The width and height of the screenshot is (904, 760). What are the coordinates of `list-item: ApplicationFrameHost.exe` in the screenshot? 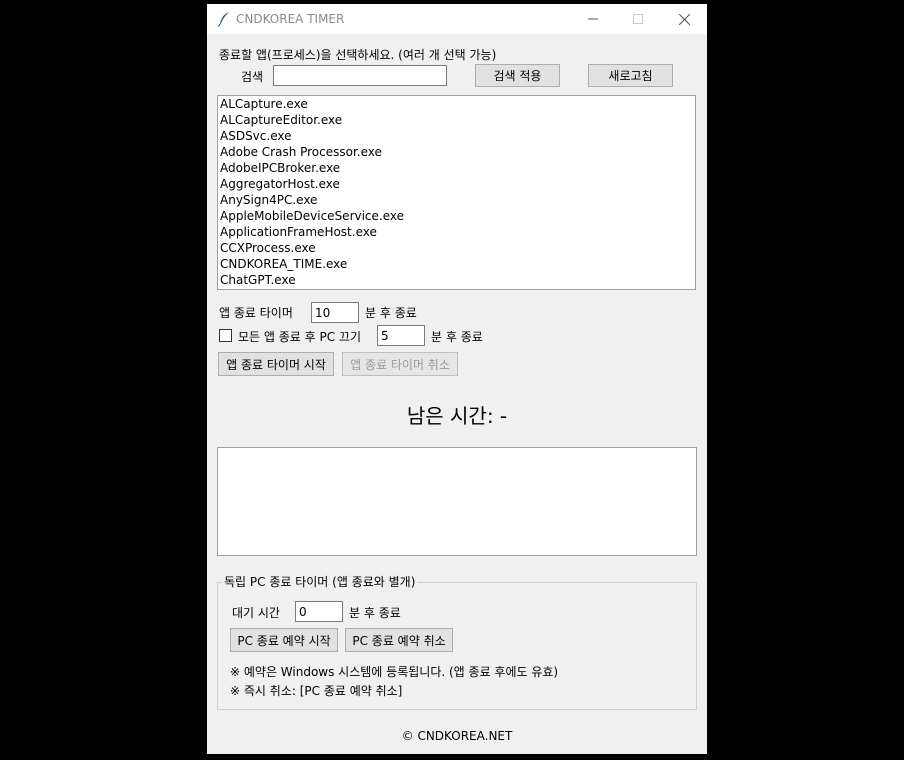 It's located at (456, 232).